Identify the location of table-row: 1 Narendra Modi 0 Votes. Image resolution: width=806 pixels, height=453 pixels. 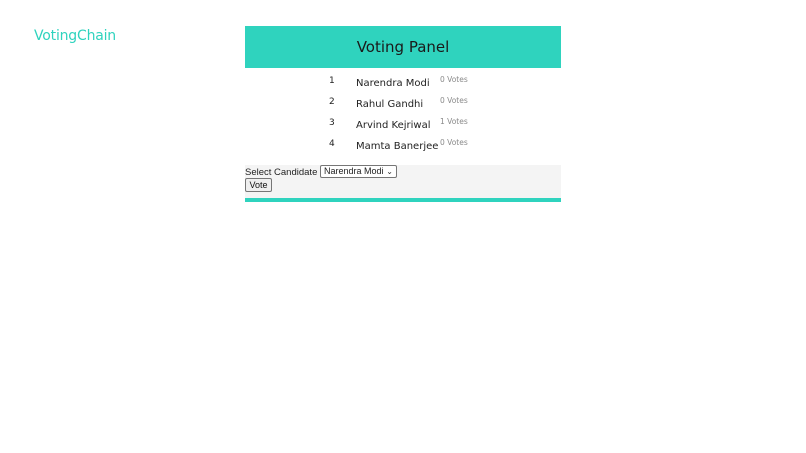
(403, 83).